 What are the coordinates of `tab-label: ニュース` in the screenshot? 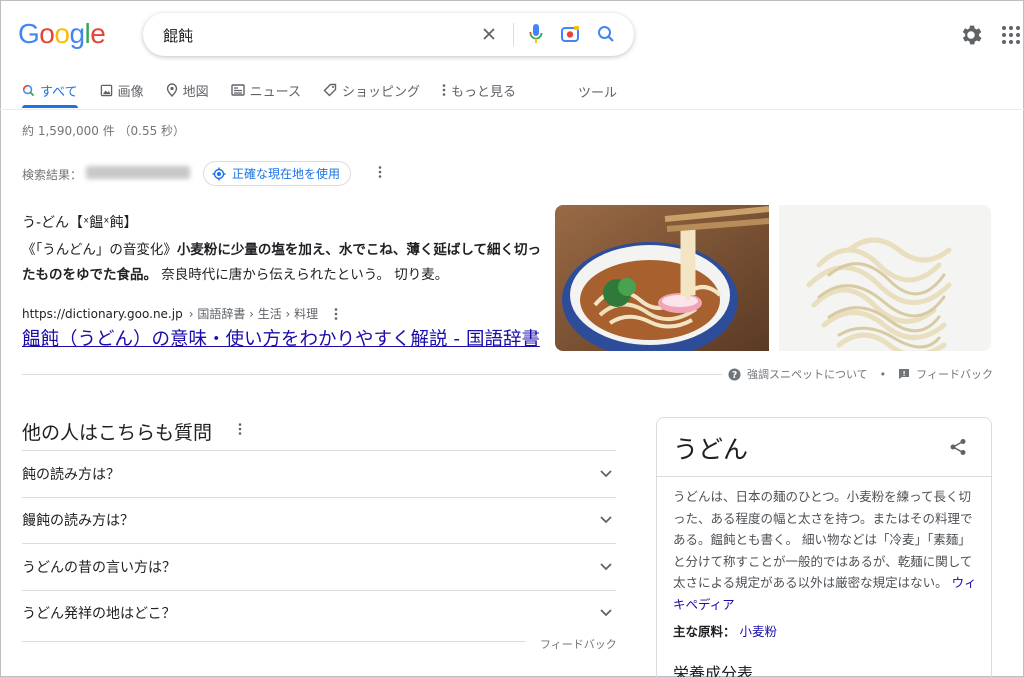 It's located at (275, 92).